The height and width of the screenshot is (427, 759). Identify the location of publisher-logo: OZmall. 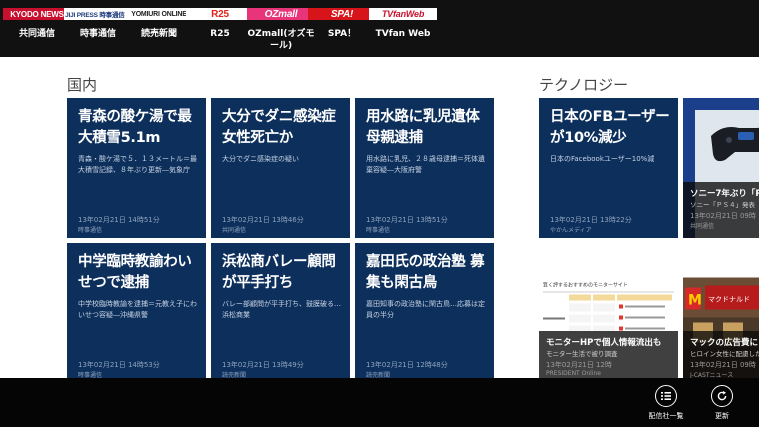
(281, 14).